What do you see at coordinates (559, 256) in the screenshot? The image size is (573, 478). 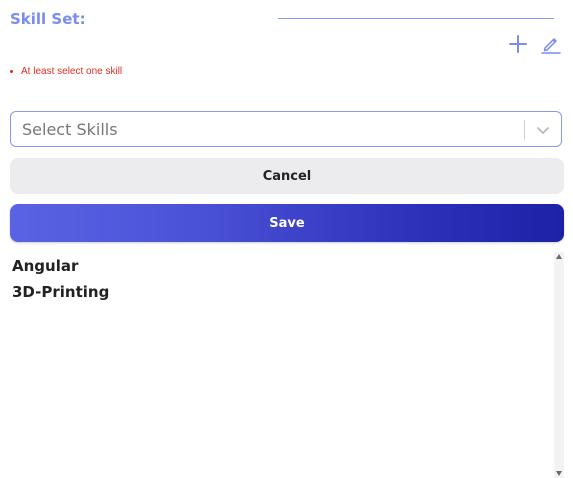 I see `scroll-up-icon` at bounding box center [559, 256].